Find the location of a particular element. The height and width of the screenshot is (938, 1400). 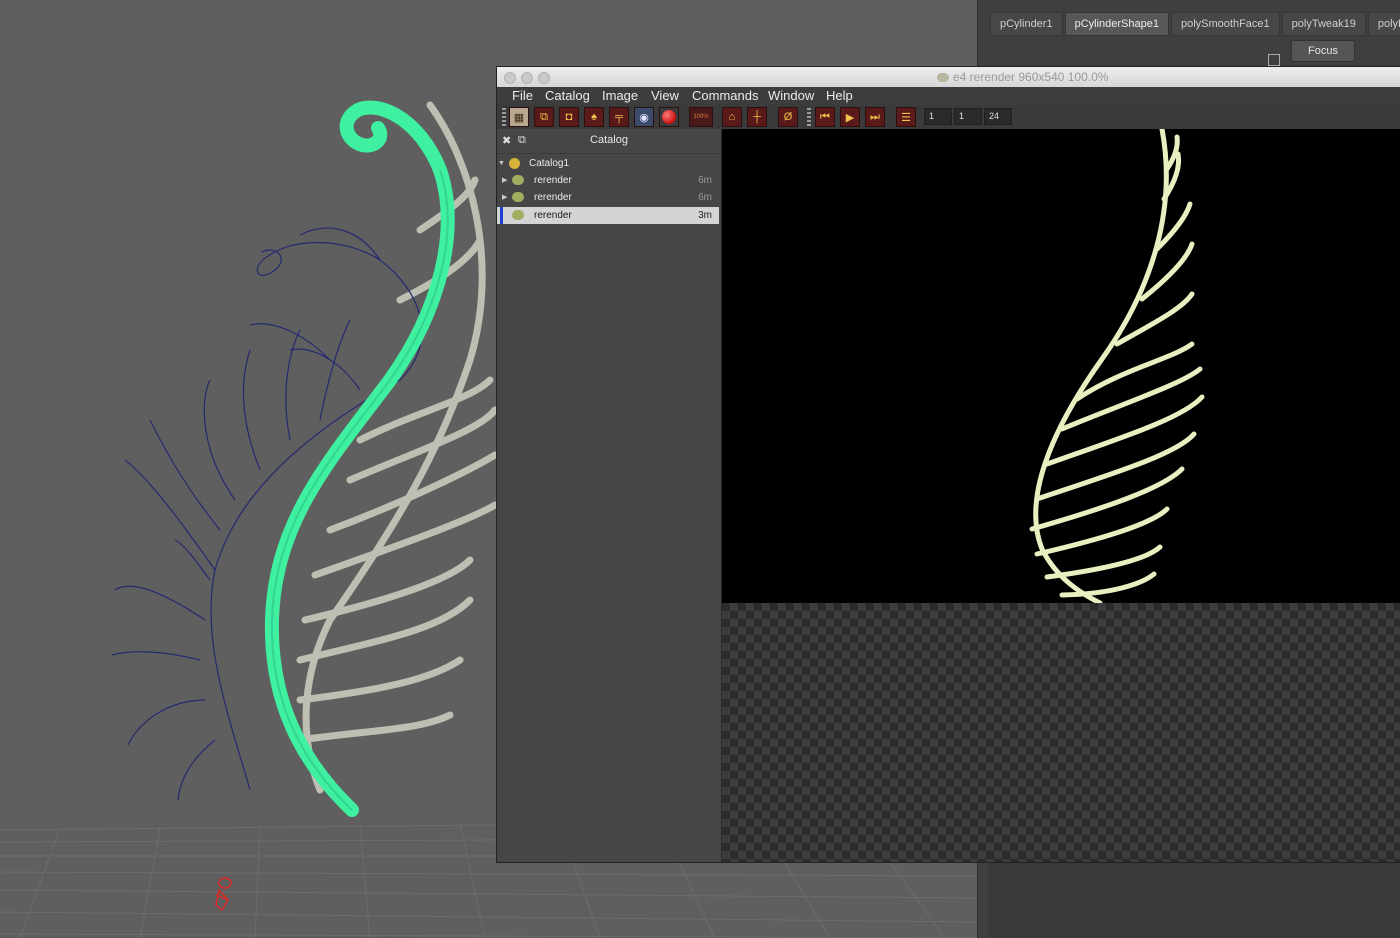

compare-icon: Ø is located at coordinates (788, 117).